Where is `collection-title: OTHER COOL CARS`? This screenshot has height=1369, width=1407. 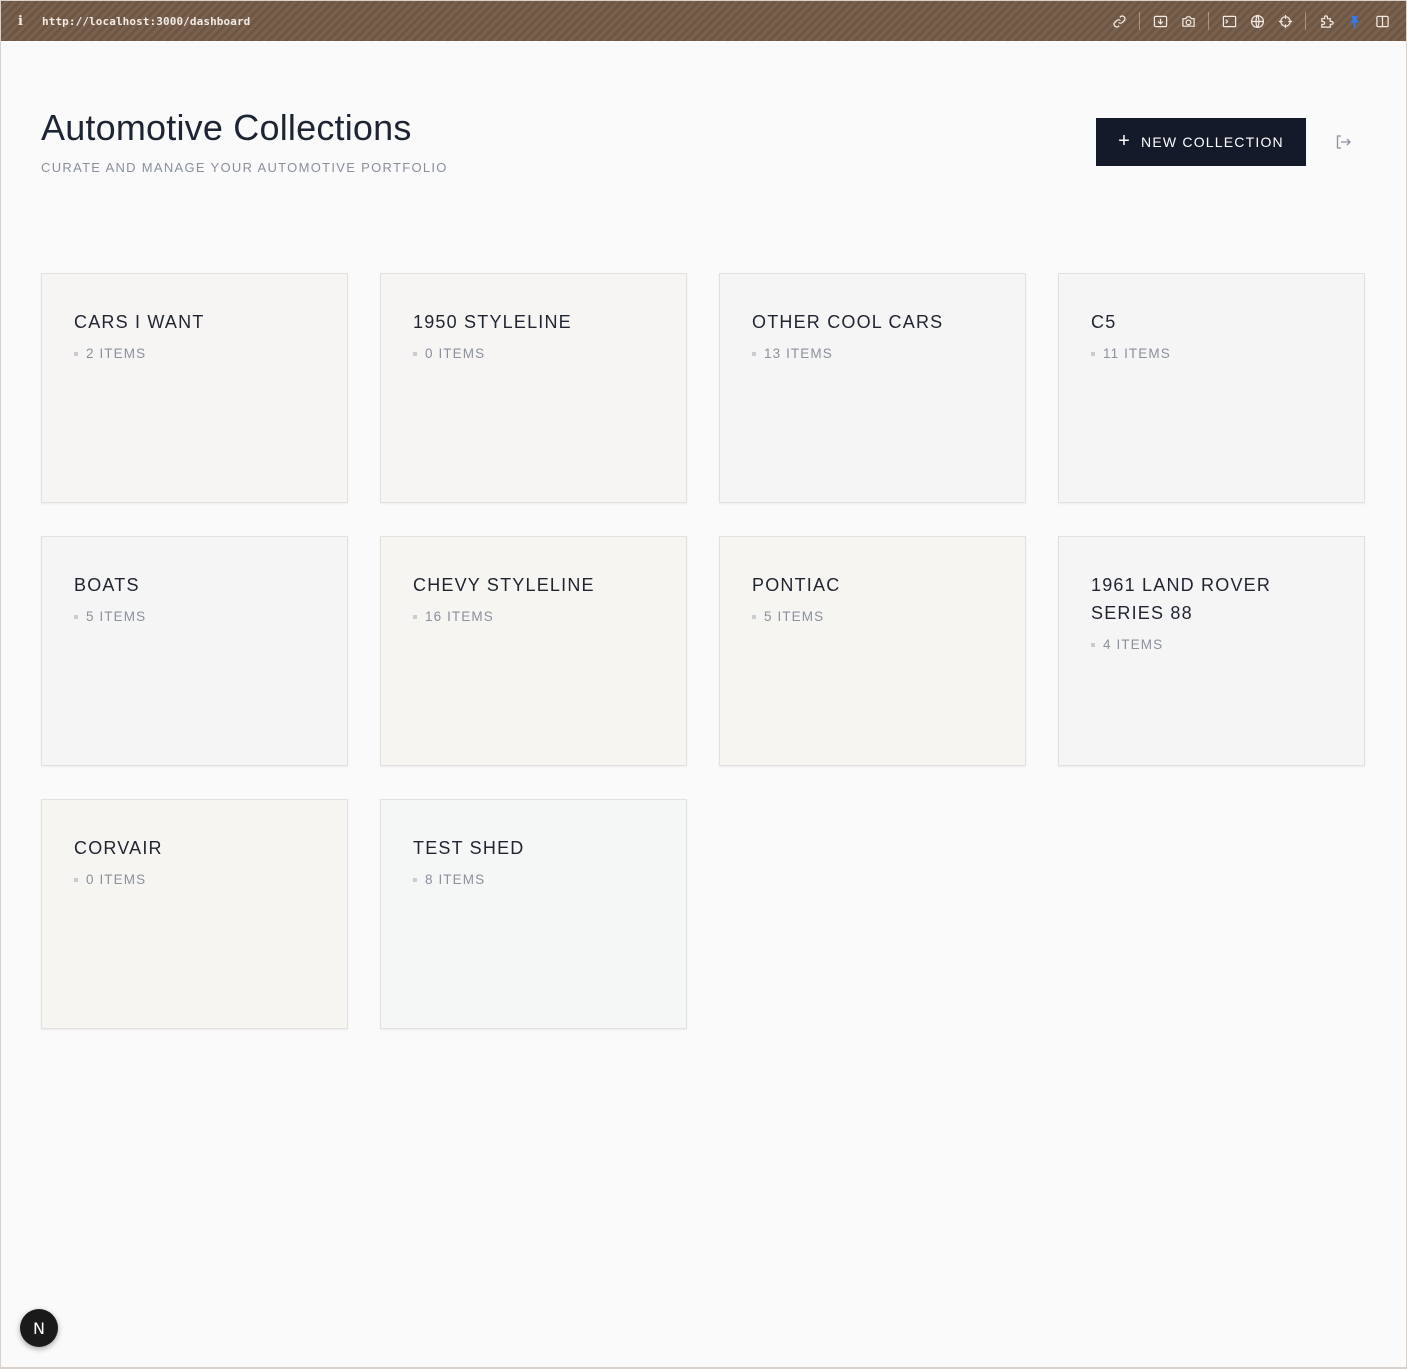
collection-title: OTHER COOL CARS is located at coordinates (848, 322).